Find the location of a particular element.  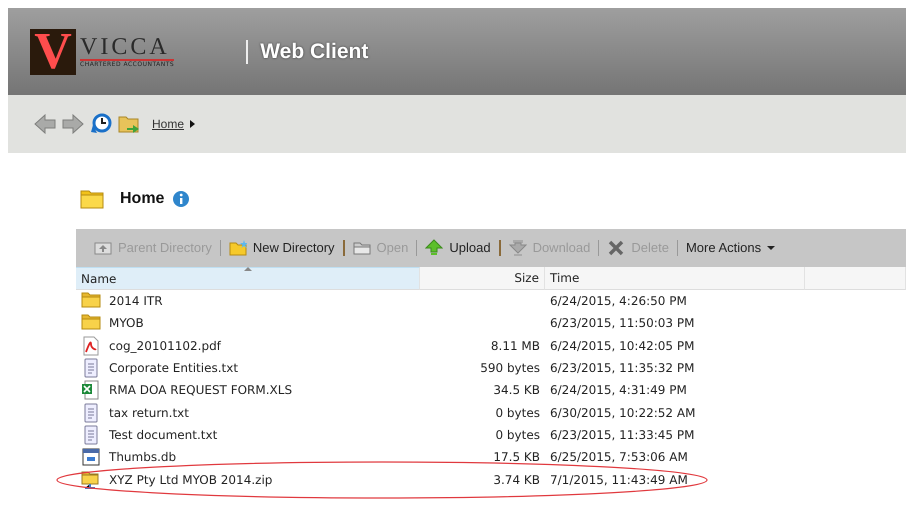

file-name: cog_20101102.pdf is located at coordinates (165, 345).